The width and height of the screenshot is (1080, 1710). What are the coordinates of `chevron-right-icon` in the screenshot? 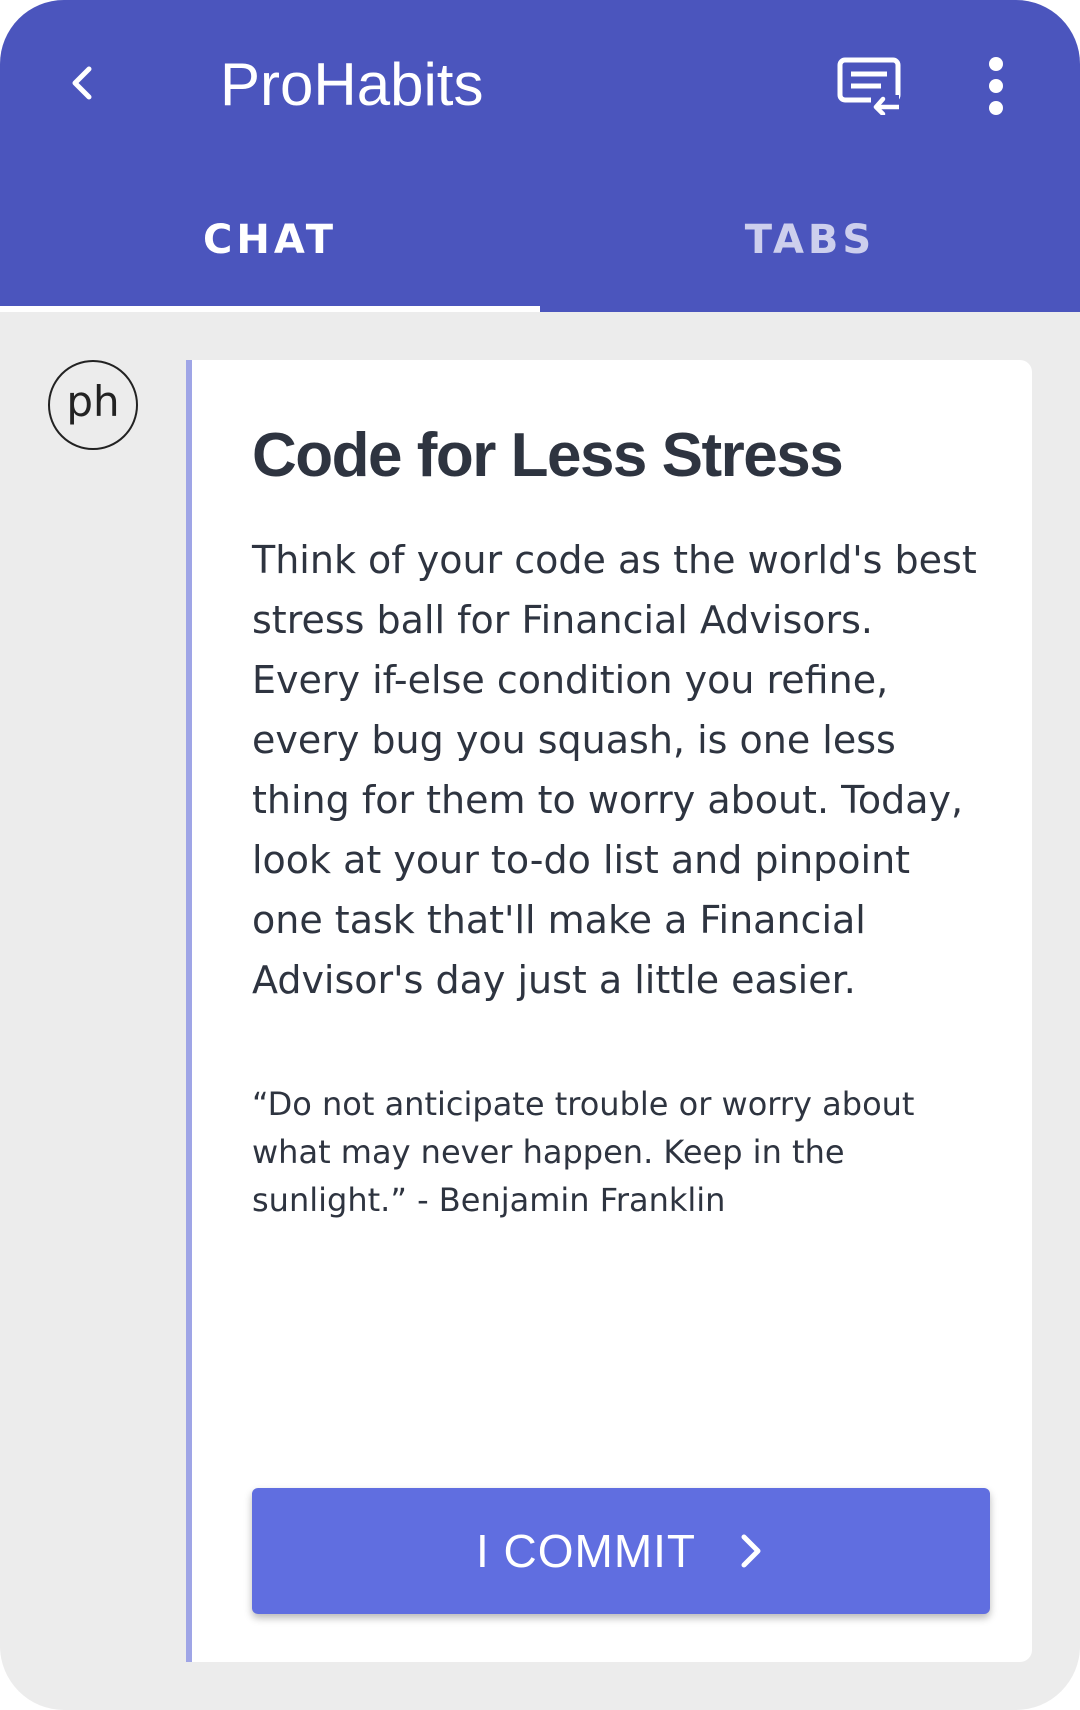 It's located at (751, 1551).